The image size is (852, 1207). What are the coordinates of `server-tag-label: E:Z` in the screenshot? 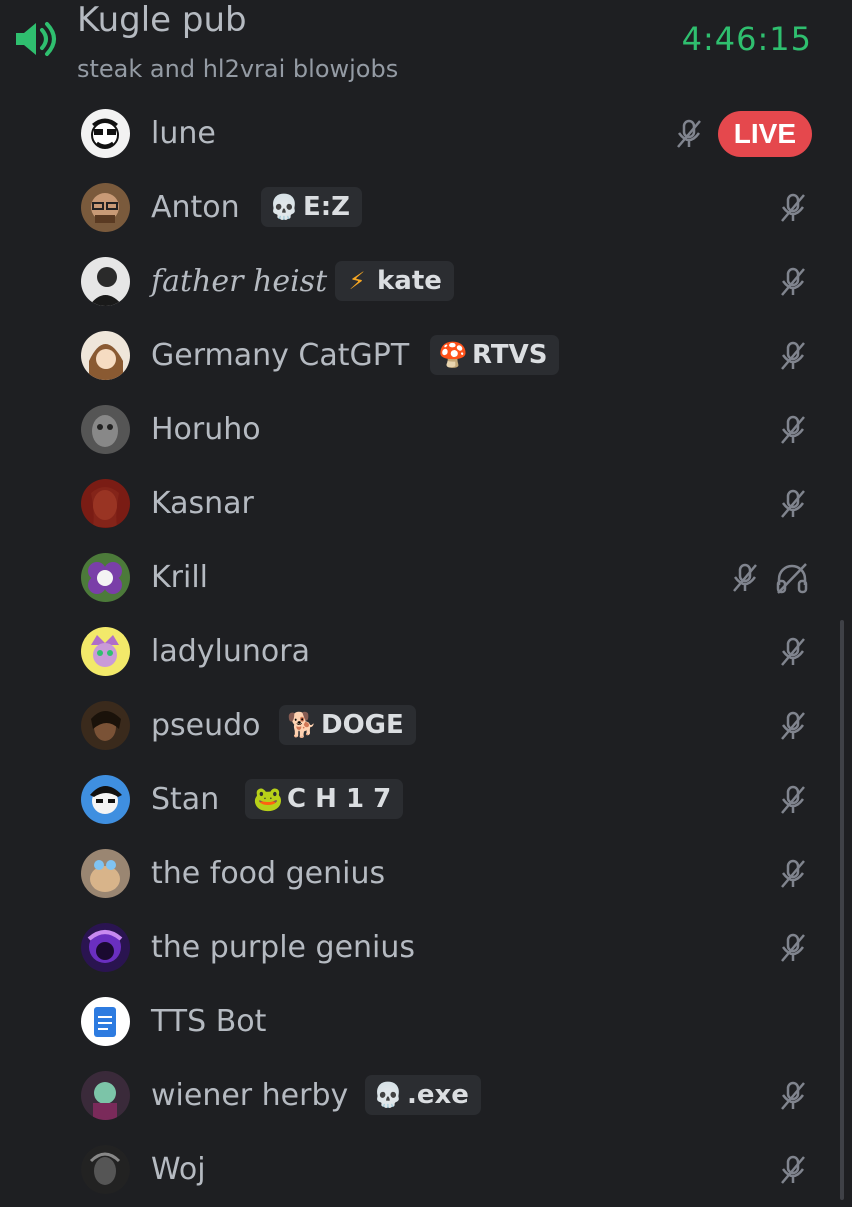 It's located at (327, 207).